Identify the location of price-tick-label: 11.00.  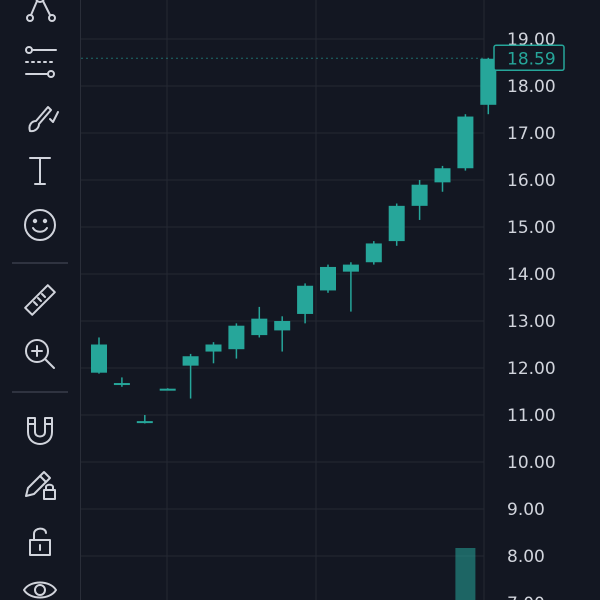
(531, 416).